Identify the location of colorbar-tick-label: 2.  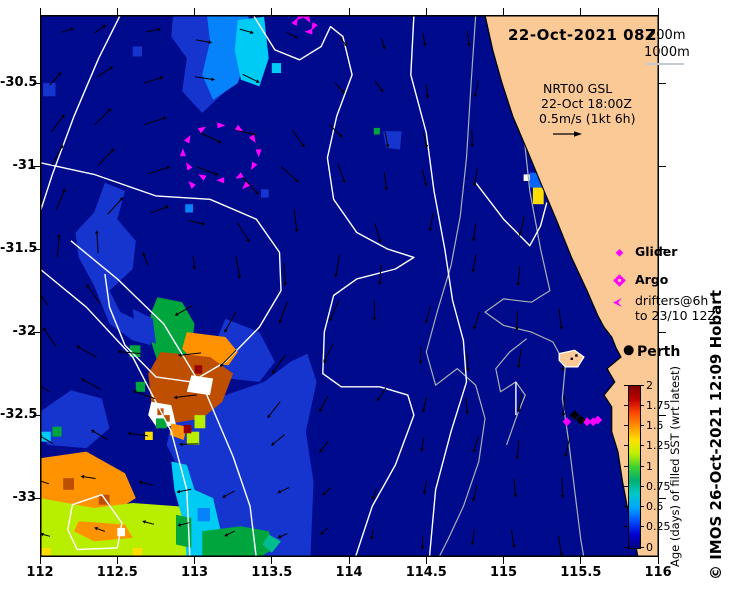
(649, 385).